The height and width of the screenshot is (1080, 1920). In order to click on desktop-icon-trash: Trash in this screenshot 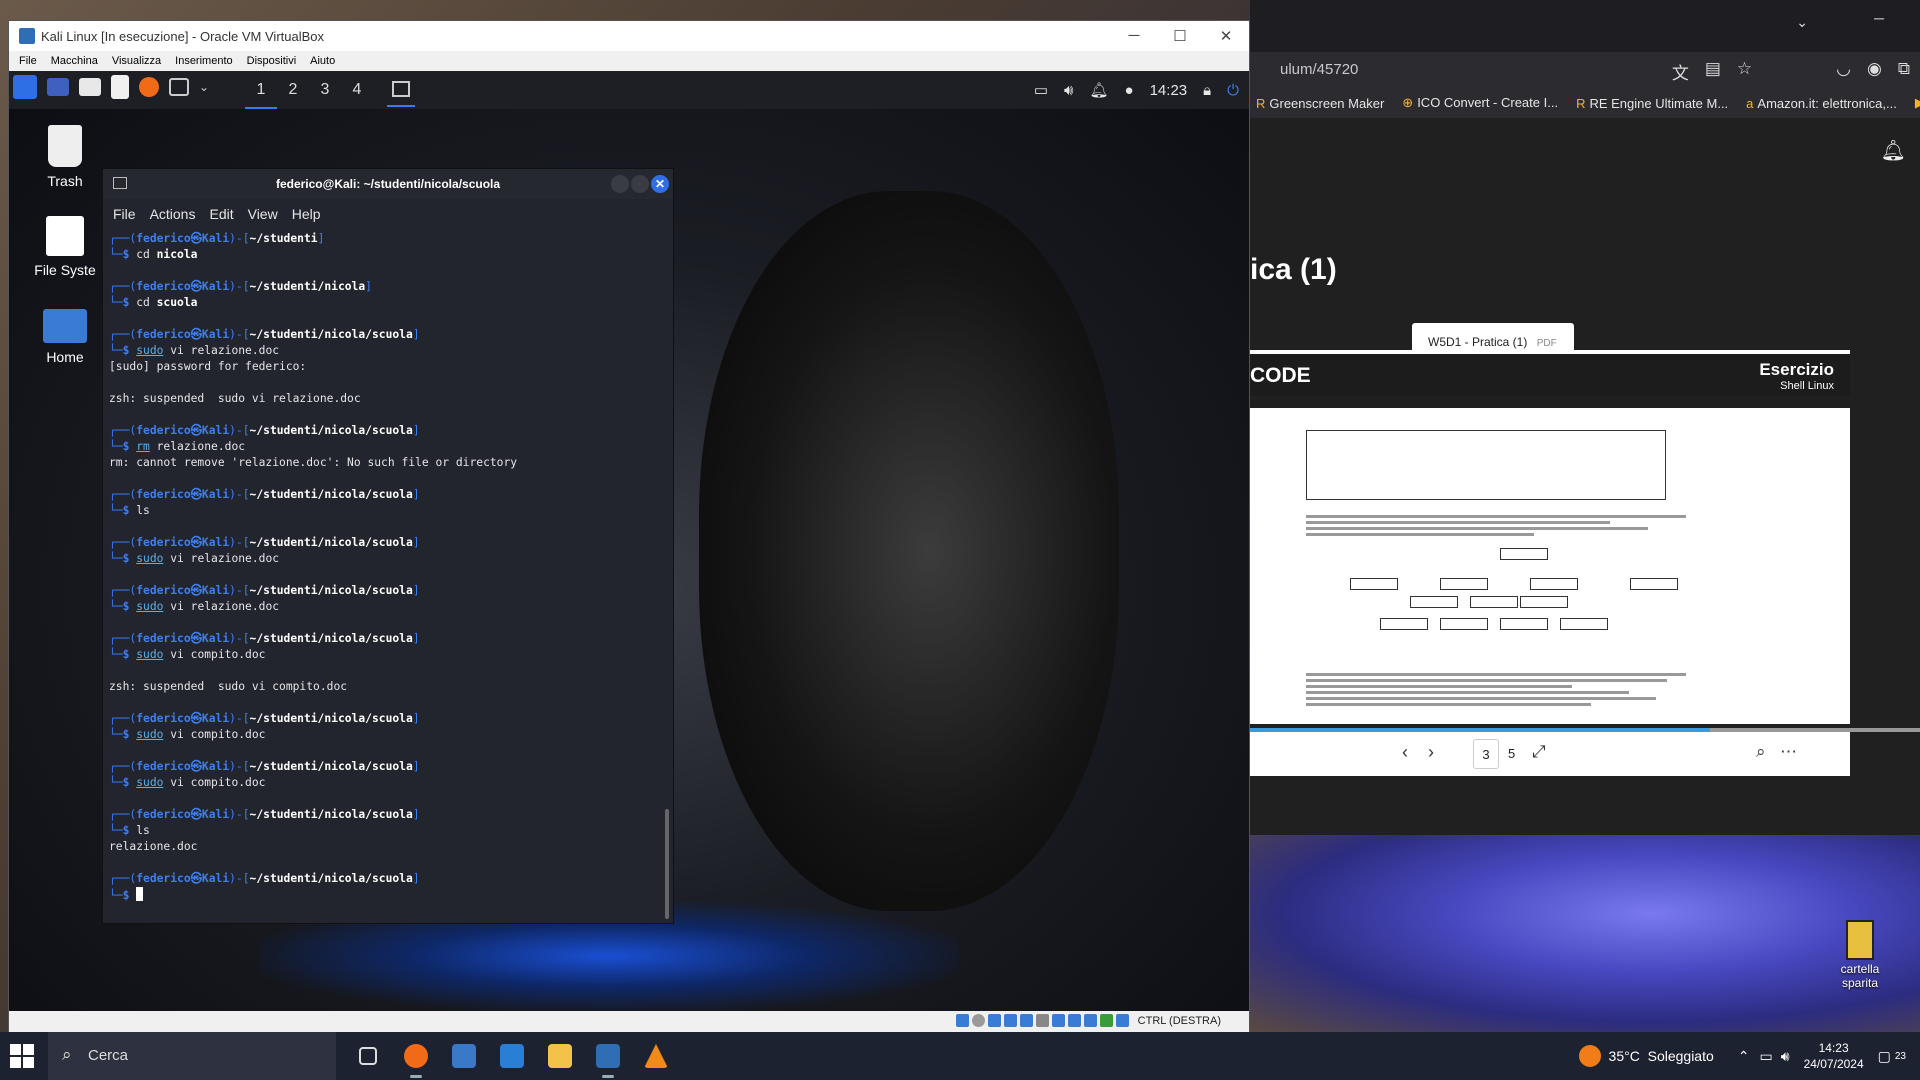, I will do `click(65, 157)`.